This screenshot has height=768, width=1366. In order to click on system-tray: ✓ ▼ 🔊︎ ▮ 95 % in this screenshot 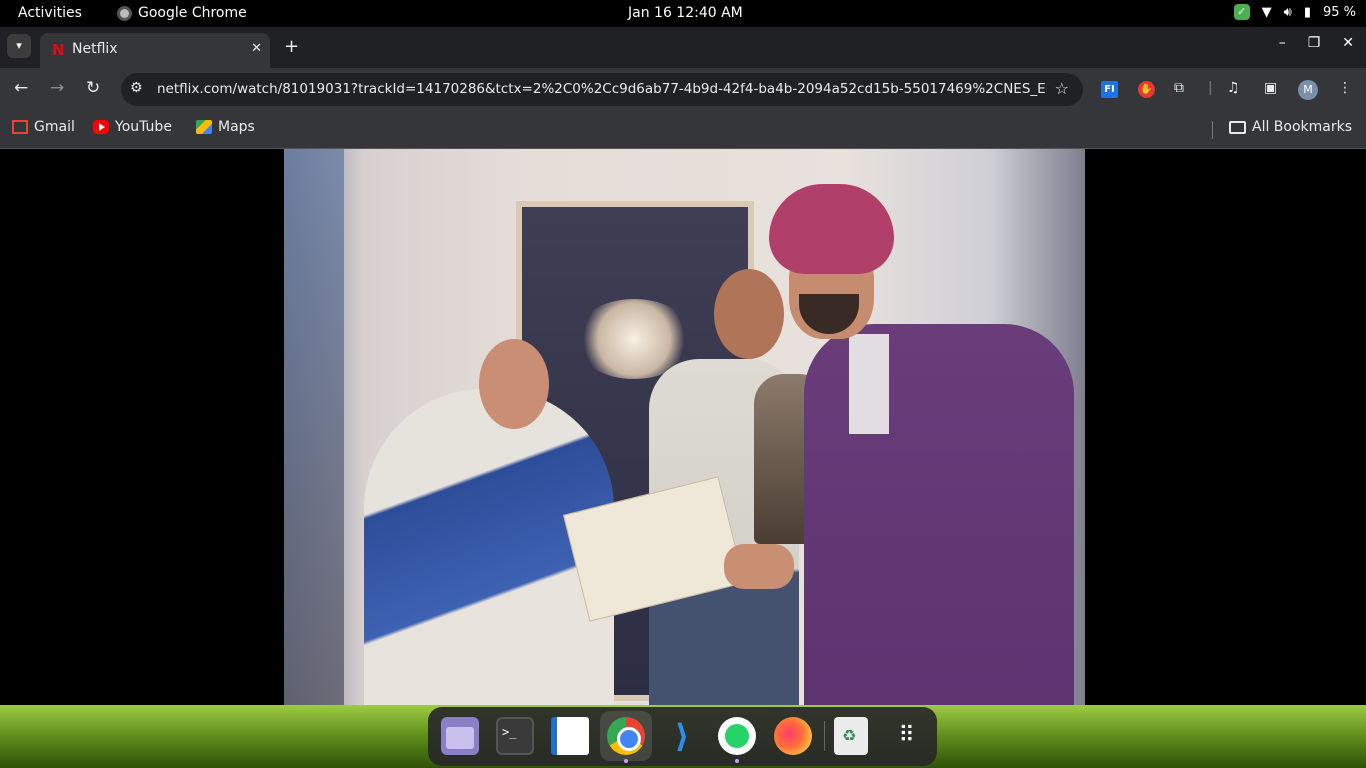, I will do `click(1294, 12)`.